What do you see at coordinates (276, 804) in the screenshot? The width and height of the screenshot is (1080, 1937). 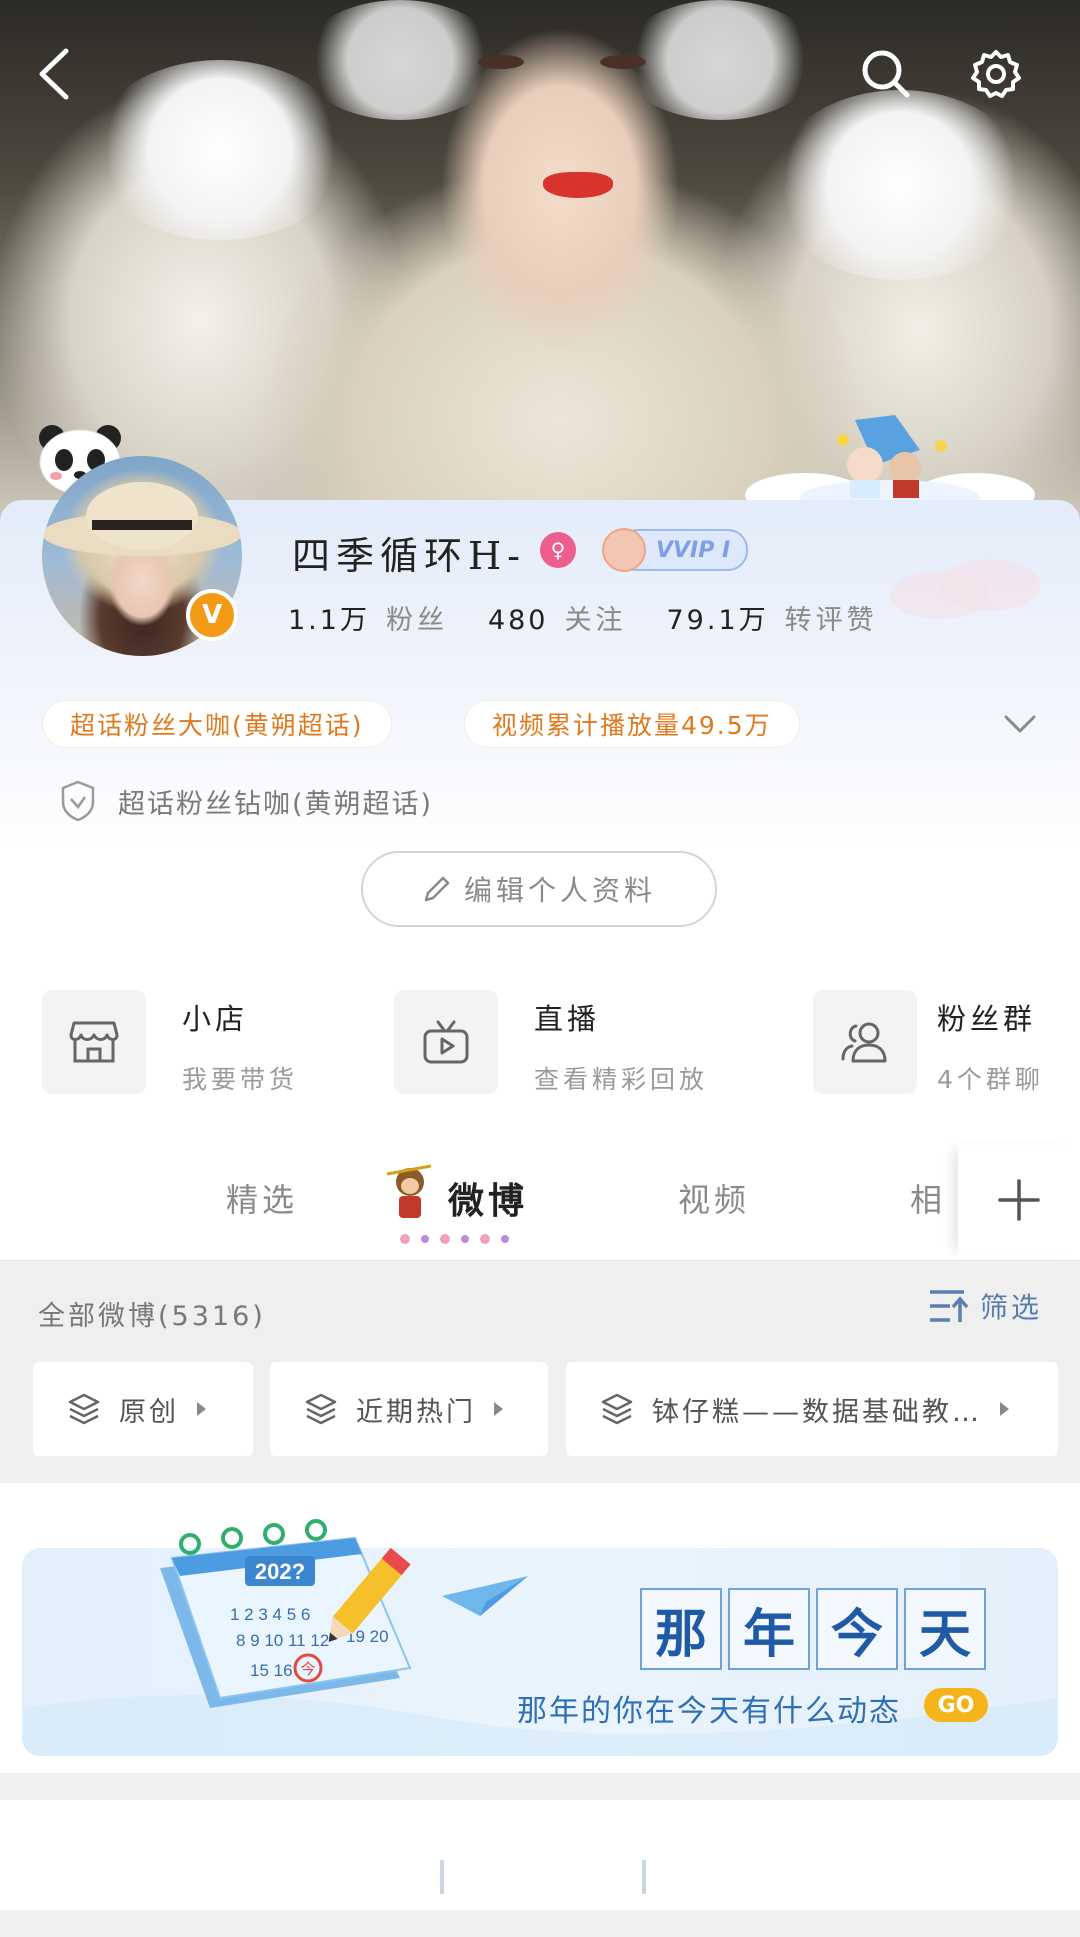 I see `honor-text: 超话粉丝钻咖(黄朔超话)` at bounding box center [276, 804].